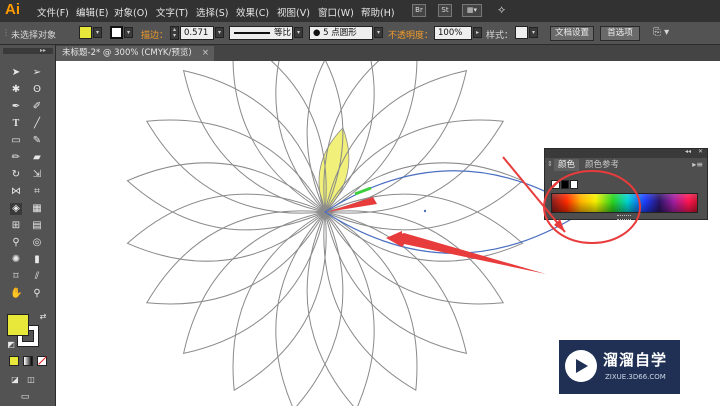 The image size is (720, 406). What do you see at coordinates (37, 141) in the screenshot?
I see `paintbrush-tool-icon: ✎` at bounding box center [37, 141].